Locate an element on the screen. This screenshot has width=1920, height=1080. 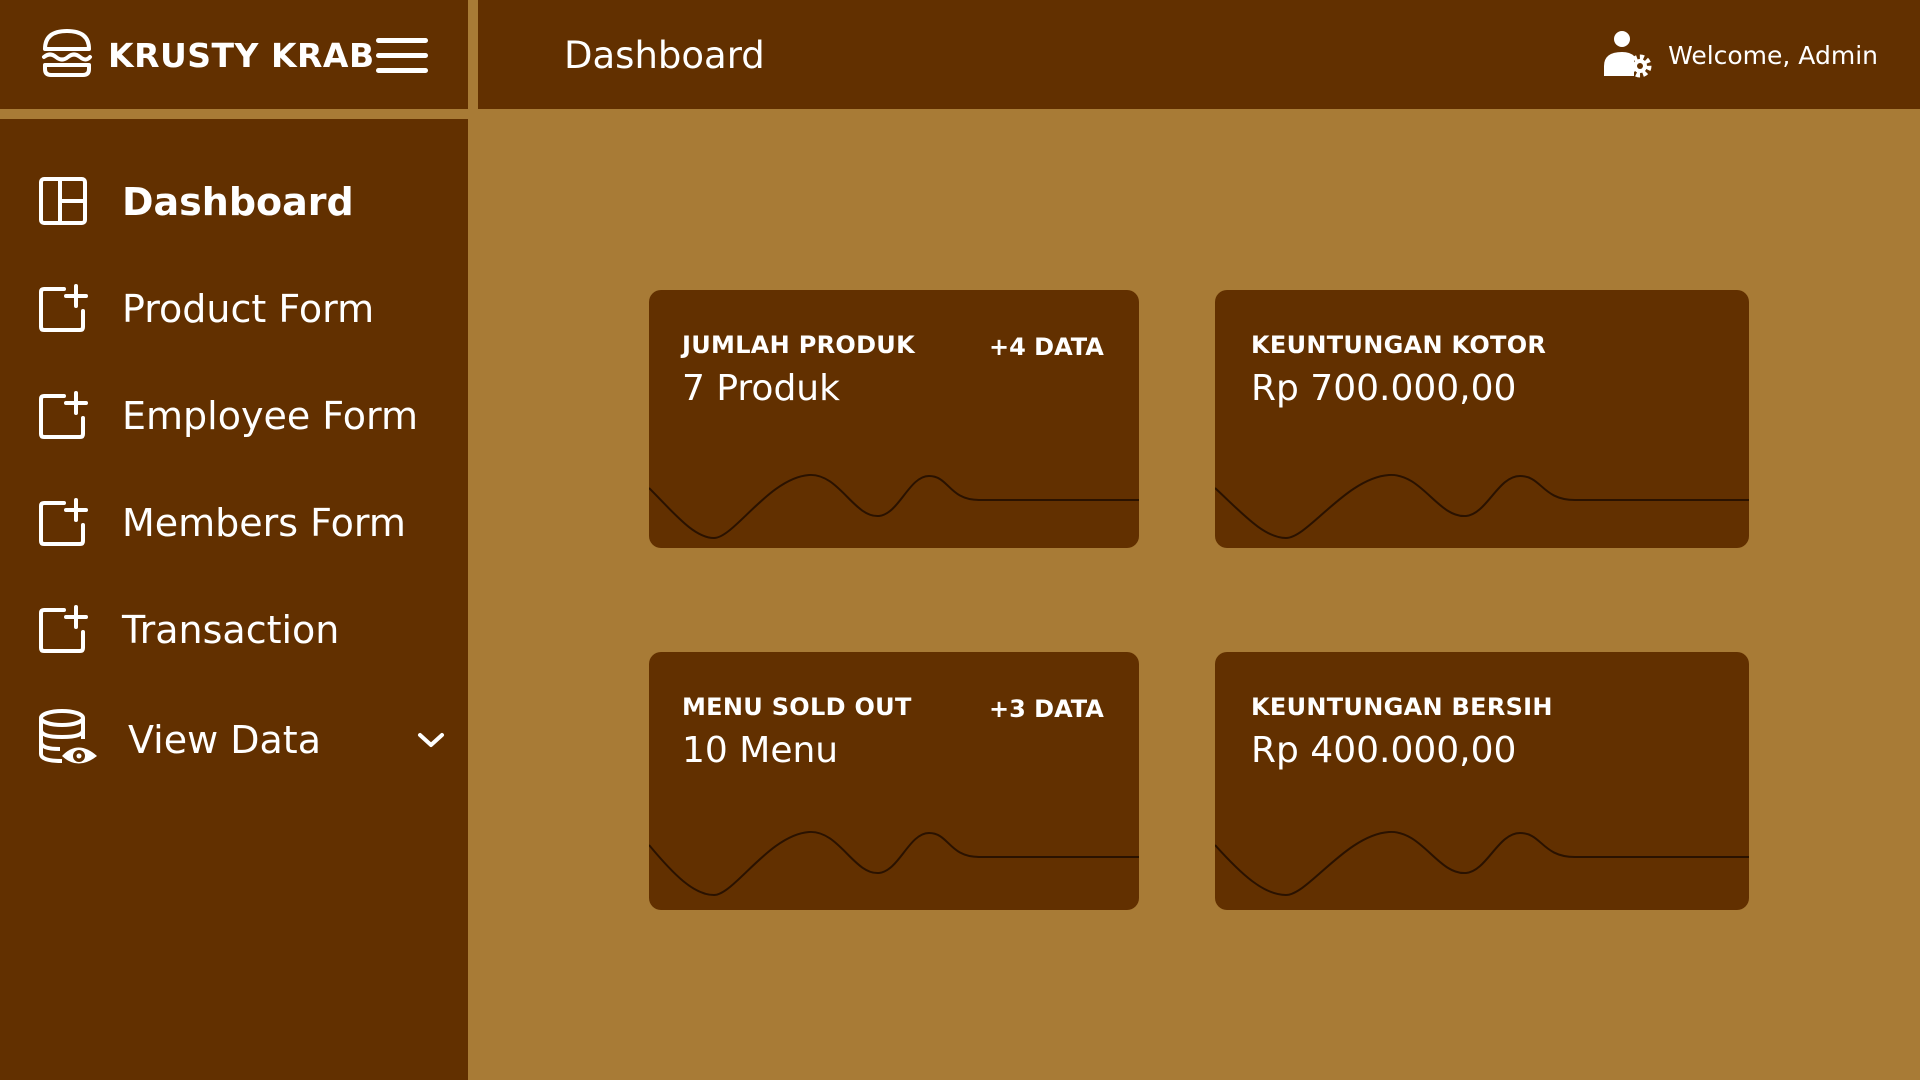
card-jumlah-produk: JUMLAH PRODUK +4 DATA 7 Produk is located at coordinates (894, 419).